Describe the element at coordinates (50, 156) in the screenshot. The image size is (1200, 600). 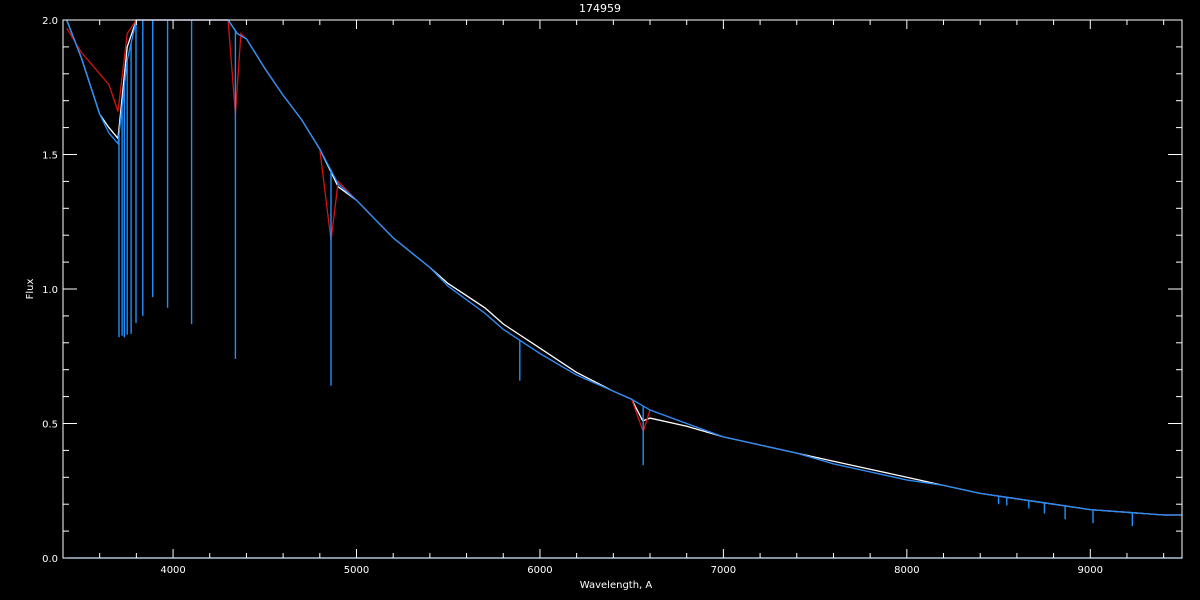
I see `y-tick-label: 1.5` at that location.